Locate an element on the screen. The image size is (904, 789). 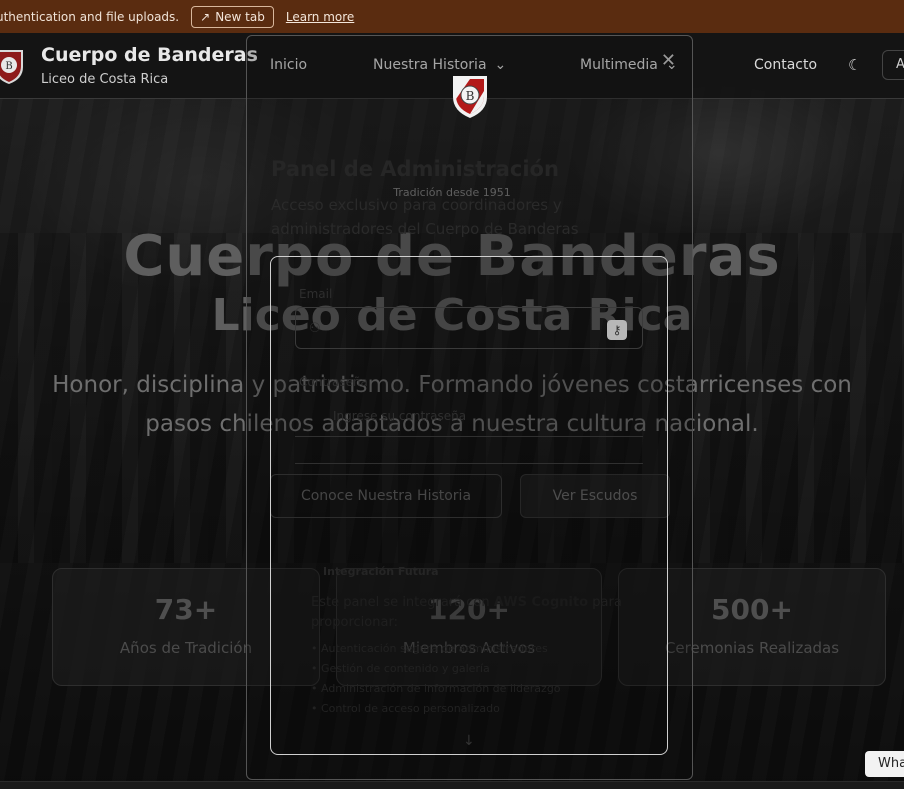
external-link-icon: ↗ is located at coordinates (205, 16).